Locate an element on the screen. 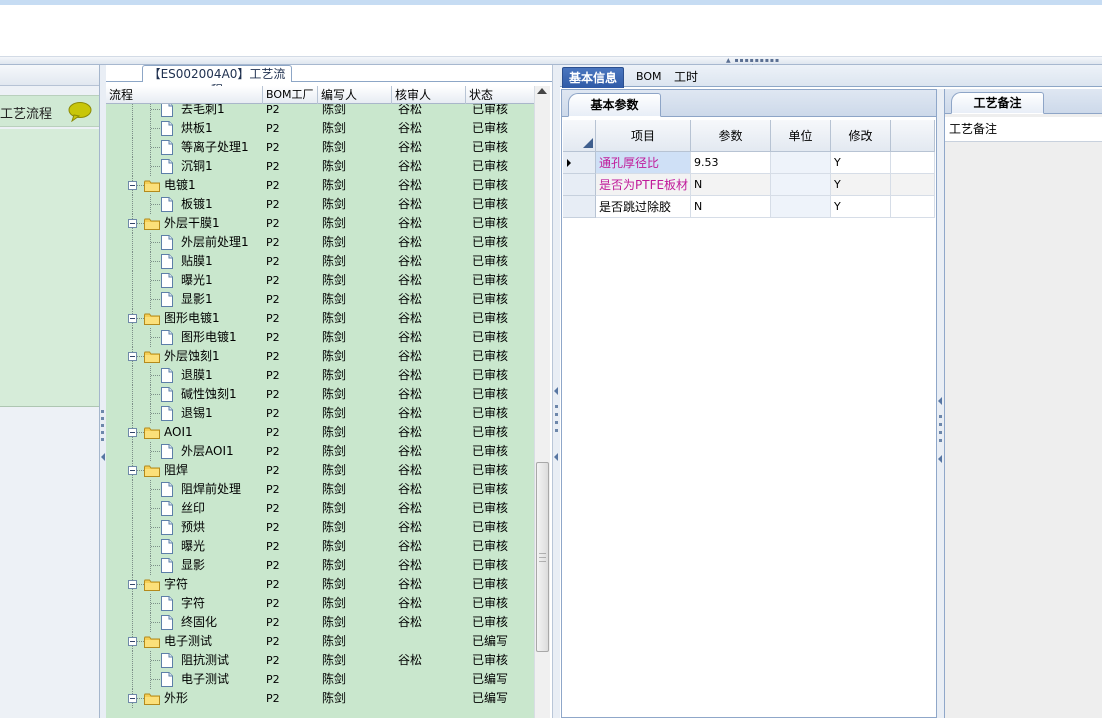  horizontal-splitter is located at coordinates (551, 61).